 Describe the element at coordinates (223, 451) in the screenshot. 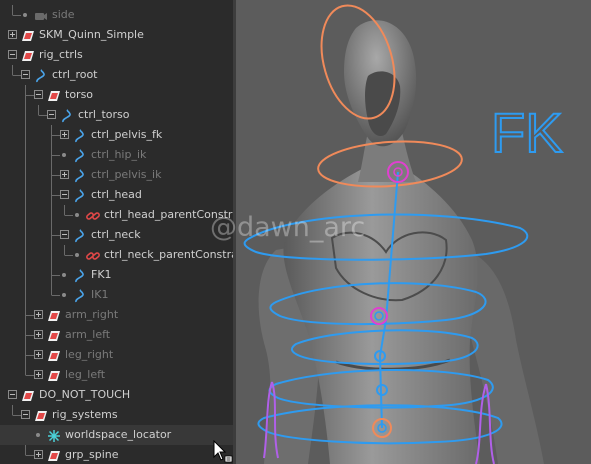

I see `mouse-cursor-icon` at that location.